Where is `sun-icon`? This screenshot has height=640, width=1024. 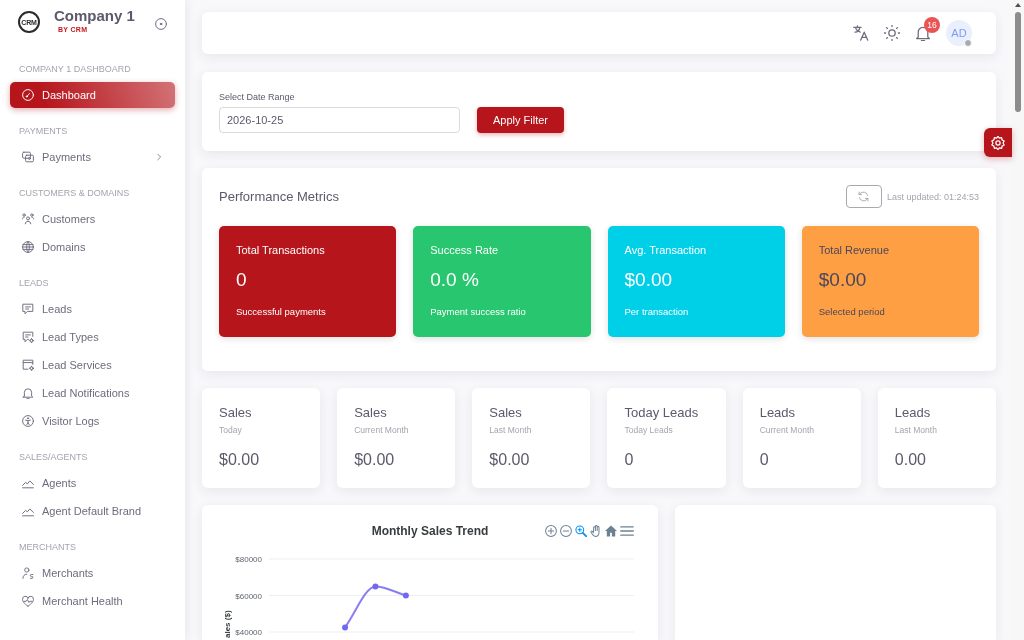
sun-icon is located at coordinates (892, 33).